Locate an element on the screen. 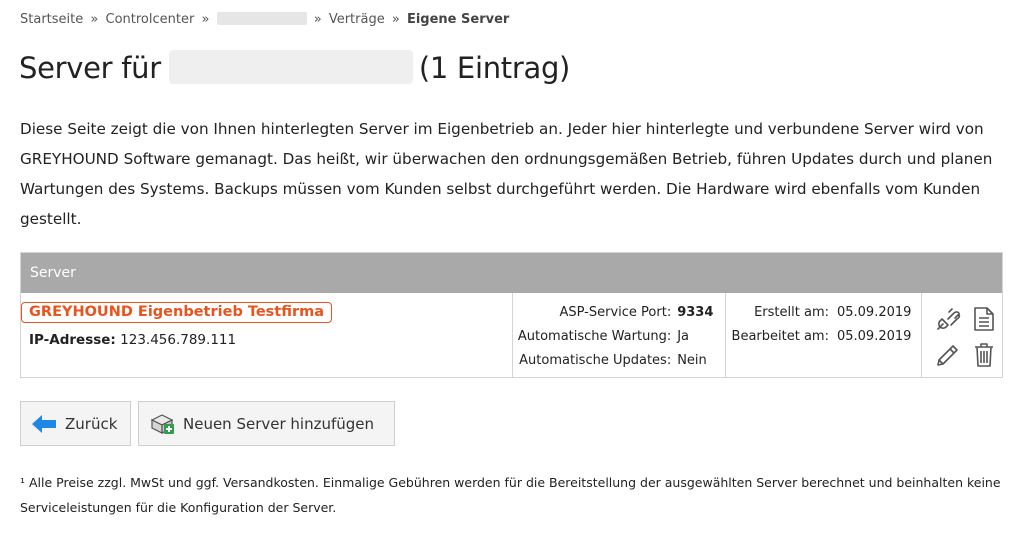 Image resolution: width=1024 pixels, height=533 pixels. document-icon is located at coordinates (984, 319).